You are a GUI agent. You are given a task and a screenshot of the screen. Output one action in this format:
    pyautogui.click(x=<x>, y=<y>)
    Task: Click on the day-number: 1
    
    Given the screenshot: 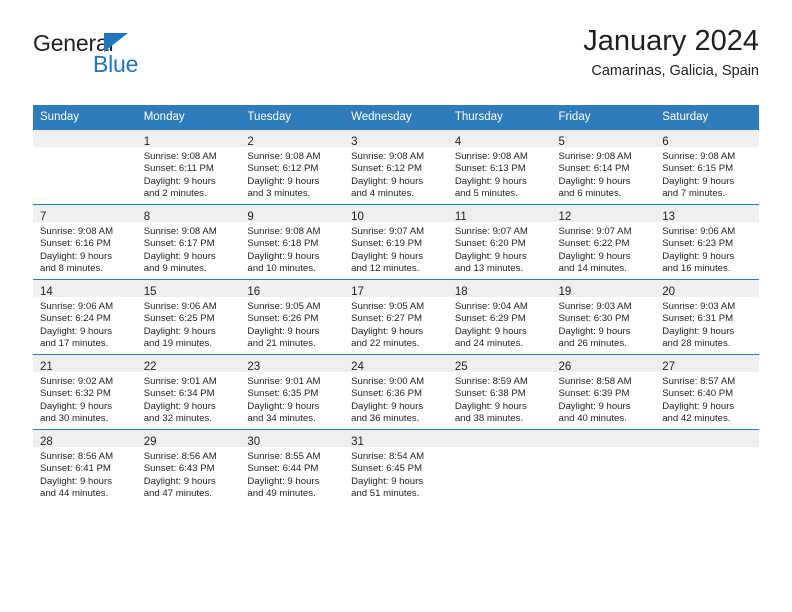 What is the action you would take?
    pyautogui.click(x=147, y=142)
    